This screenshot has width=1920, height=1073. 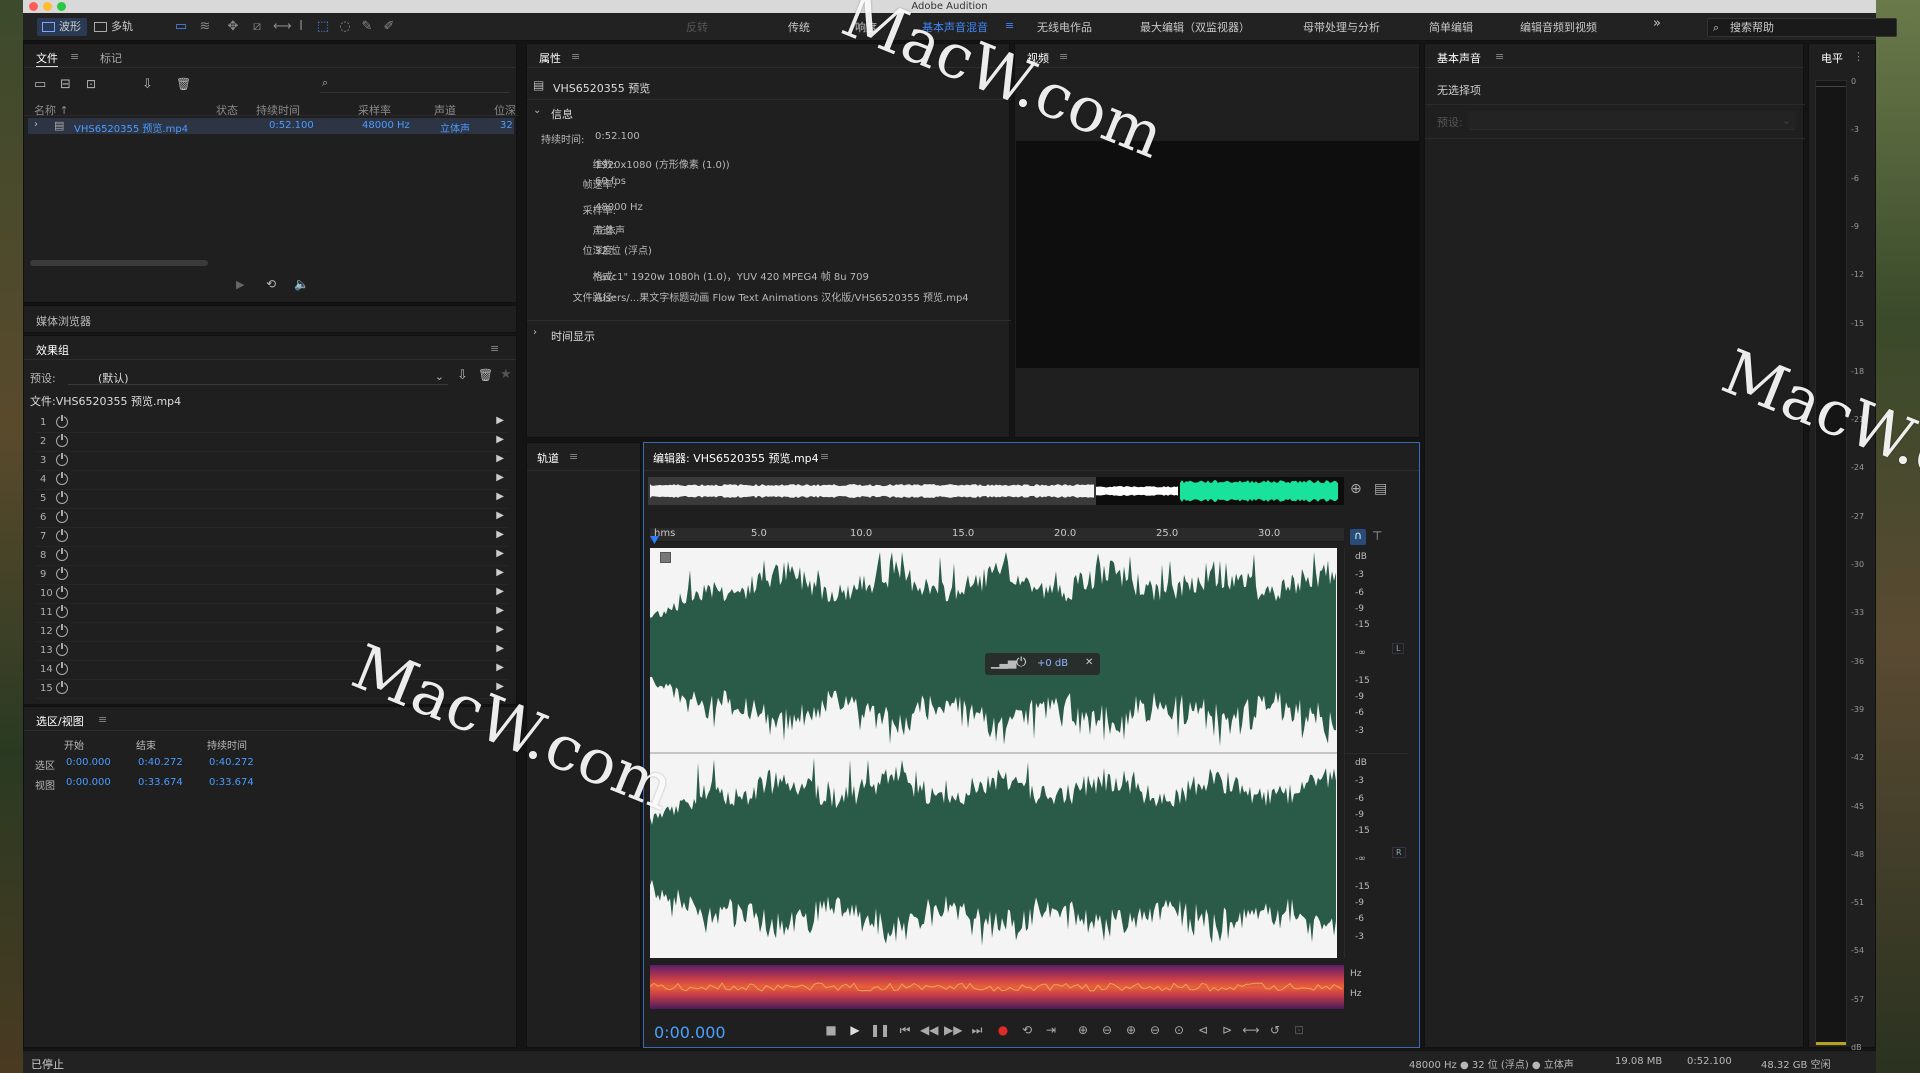 What do you see at coordinates (415, 84) in the screenshot?
I see `files-search-input: ⌕` at bounding box center [415, 84].